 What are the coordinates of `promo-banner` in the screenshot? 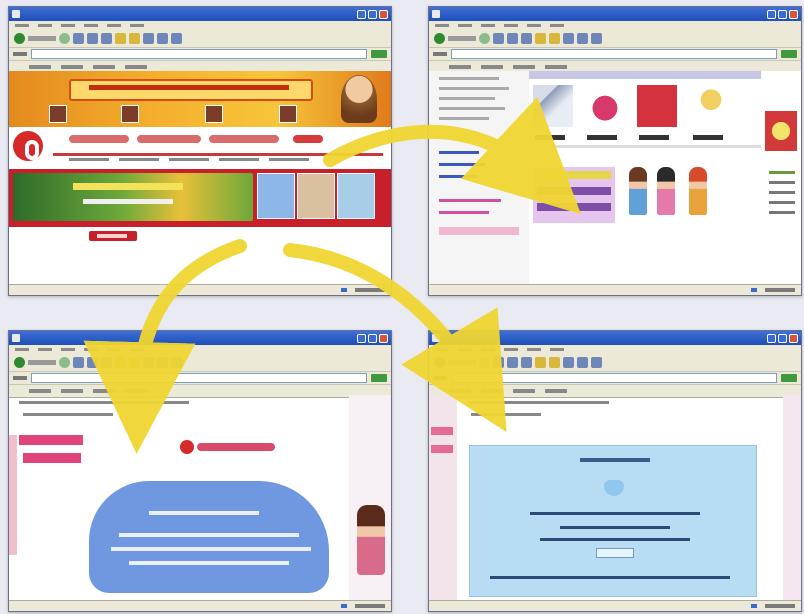 It's located at (200, 198).